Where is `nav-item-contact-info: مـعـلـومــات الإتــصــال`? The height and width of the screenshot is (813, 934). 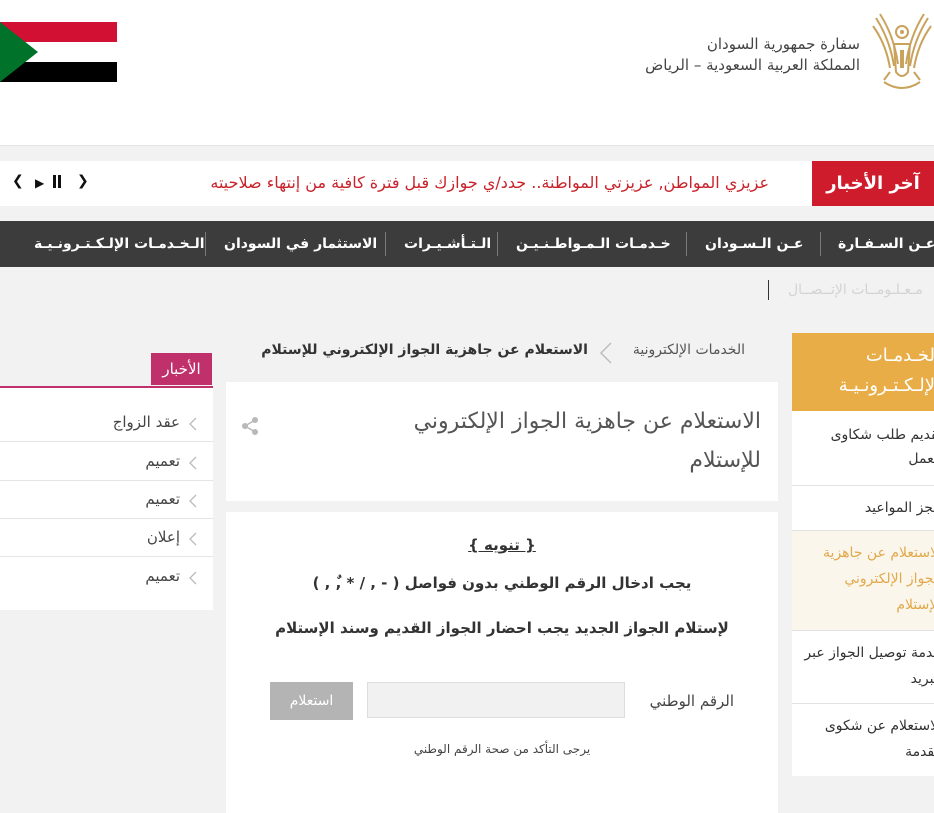 nav-item-contact-info: مـعـلـومــات الإتــصــال is located at coordinates (855, 290).